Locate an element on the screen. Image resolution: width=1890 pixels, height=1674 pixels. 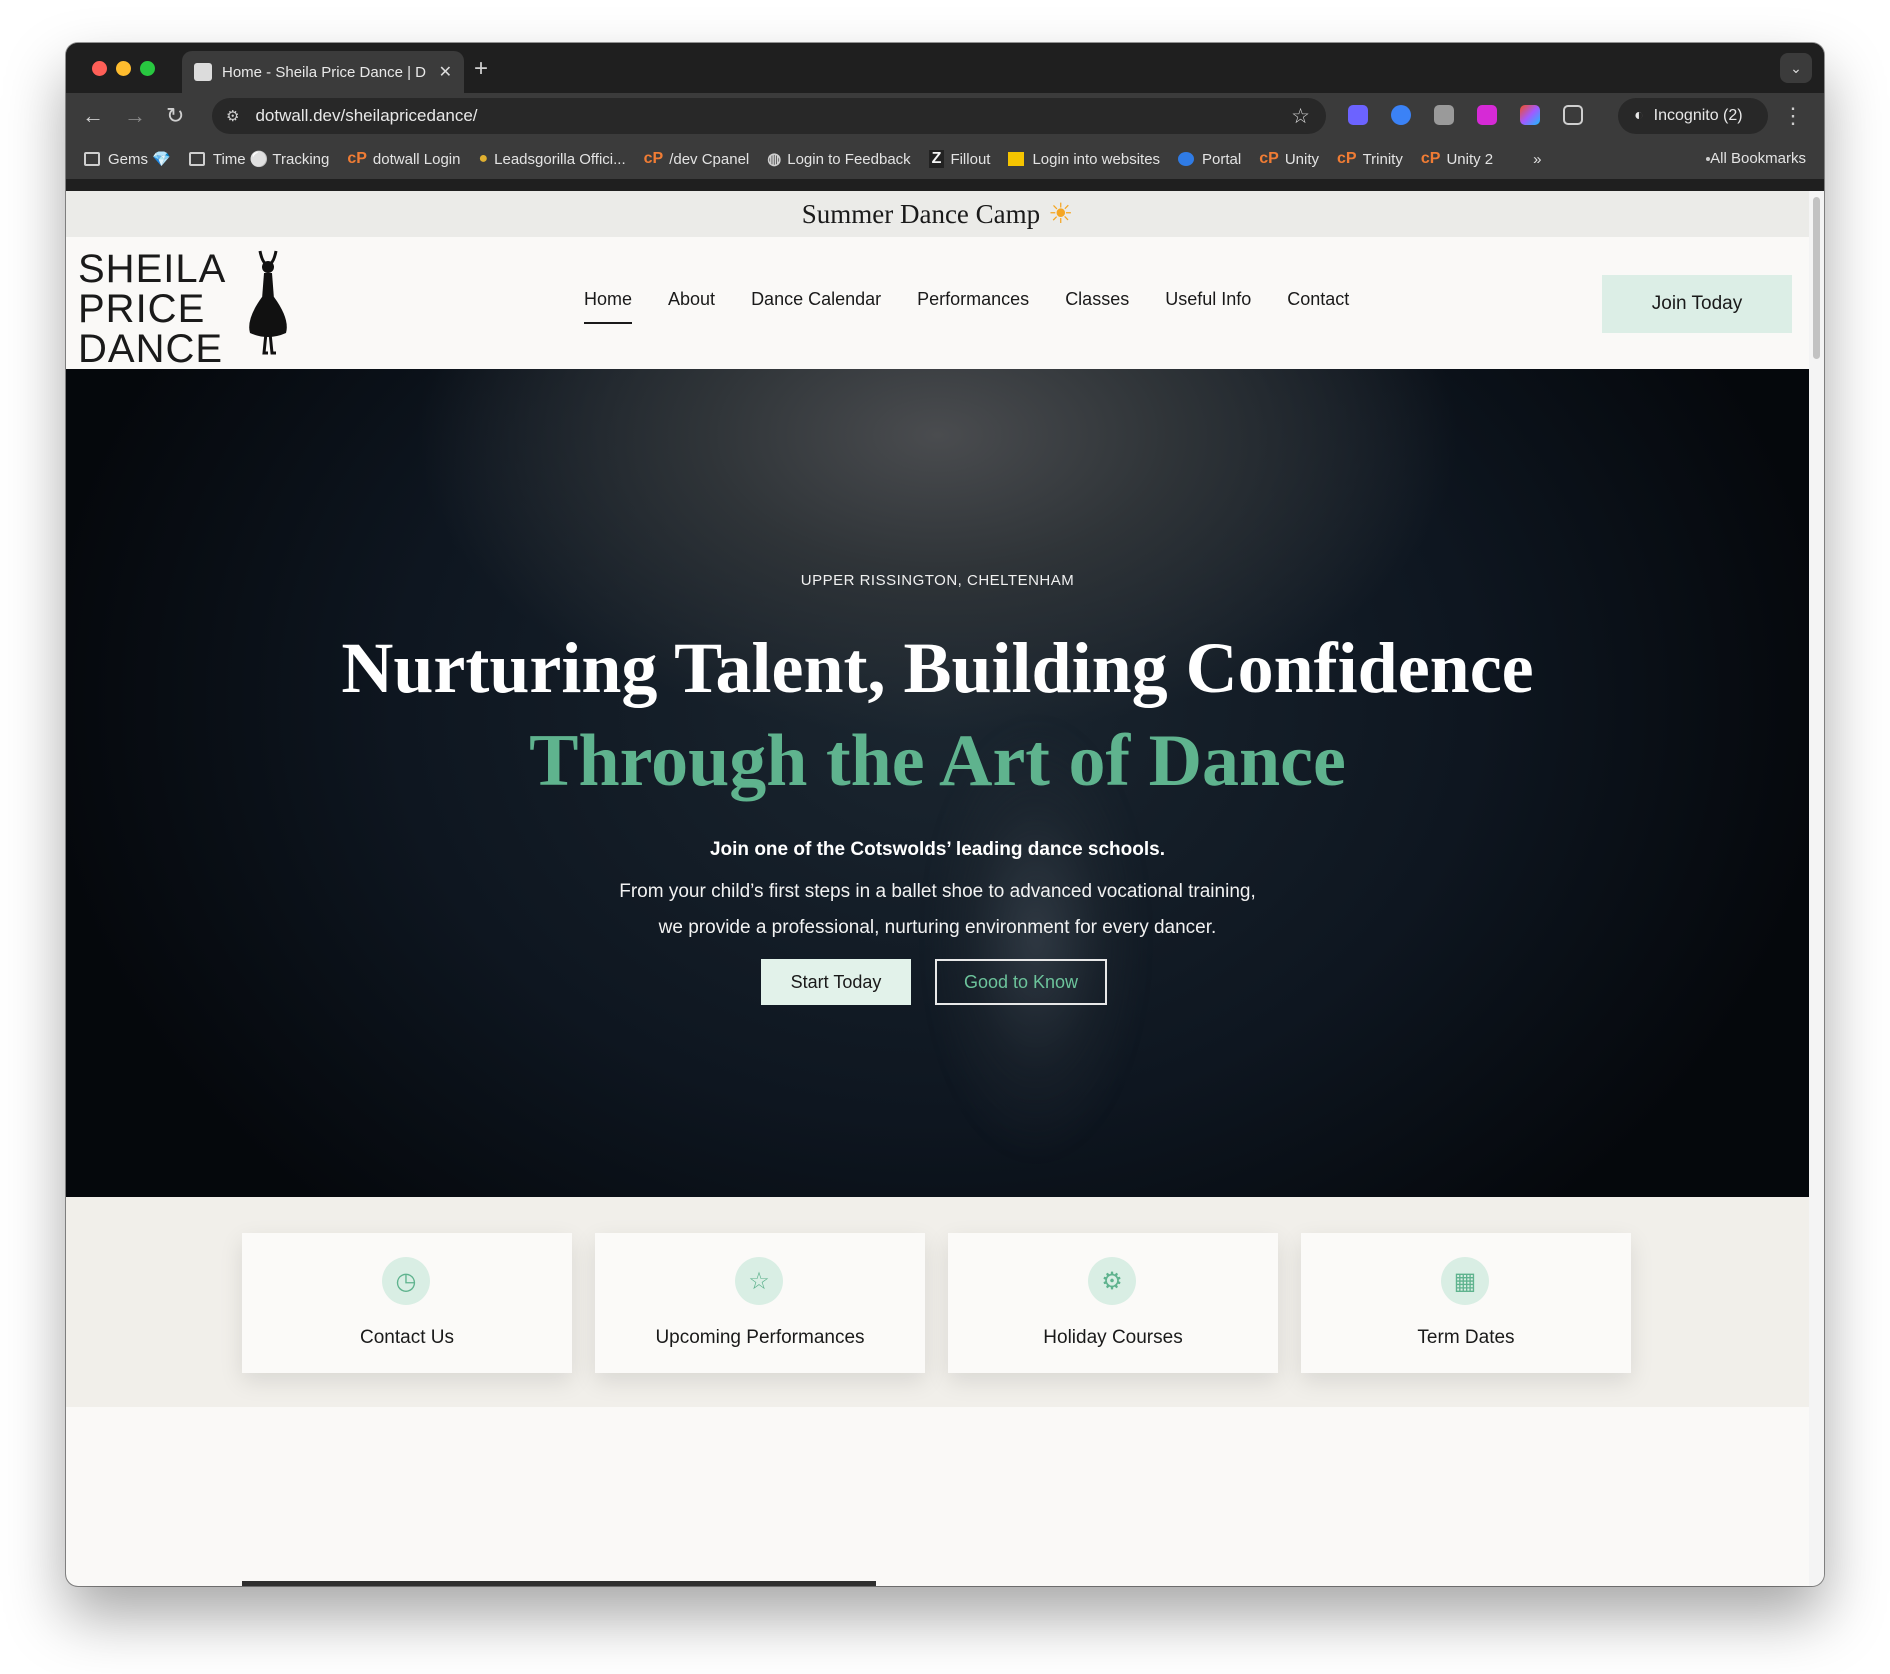
bookmark-fillout: Z Fillout is located at coordinates (959, 159).